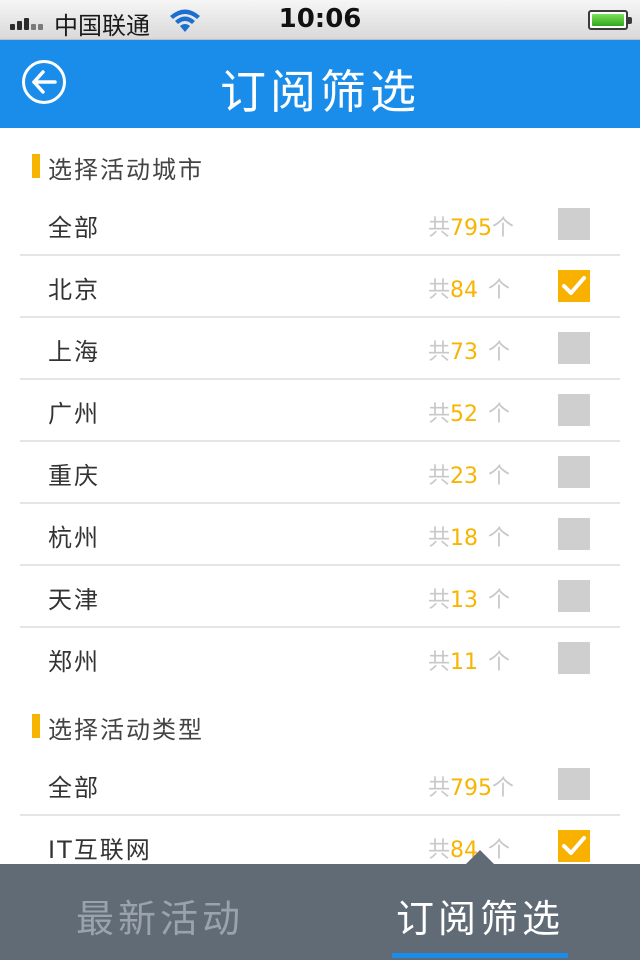 The width and height of the screenshot is (640, 960). I want to click on item-name: 北京, so click(74, 290).